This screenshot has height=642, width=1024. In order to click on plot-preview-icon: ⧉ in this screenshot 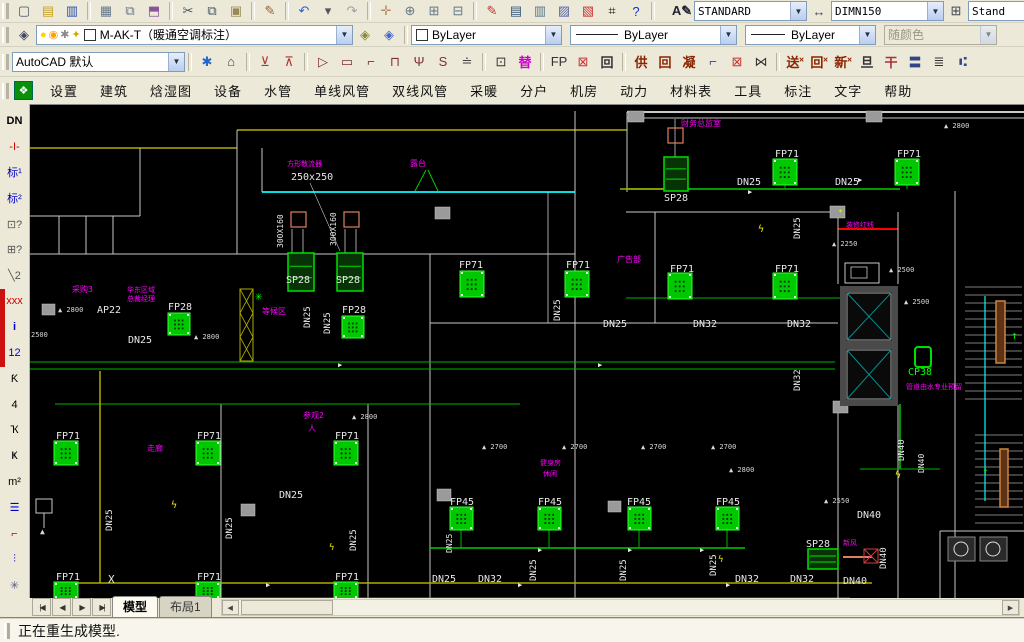, I will do `click(130, 11)`.